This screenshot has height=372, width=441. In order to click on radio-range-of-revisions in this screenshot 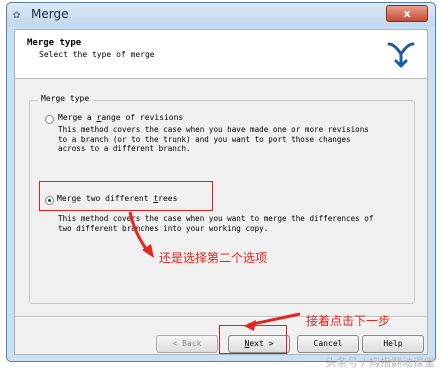, I will do `click(49, 119)`.